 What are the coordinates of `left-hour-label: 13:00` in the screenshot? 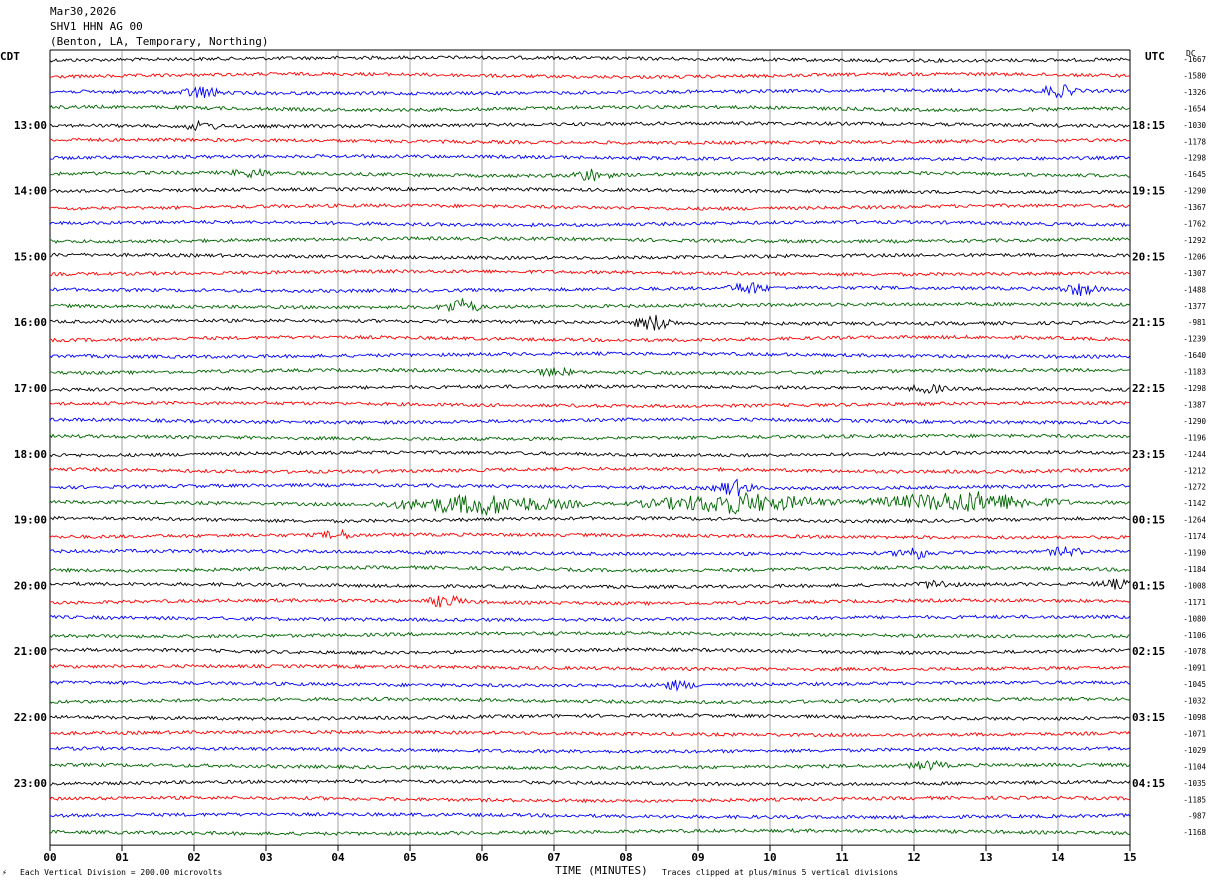 It's located at (30, 125).